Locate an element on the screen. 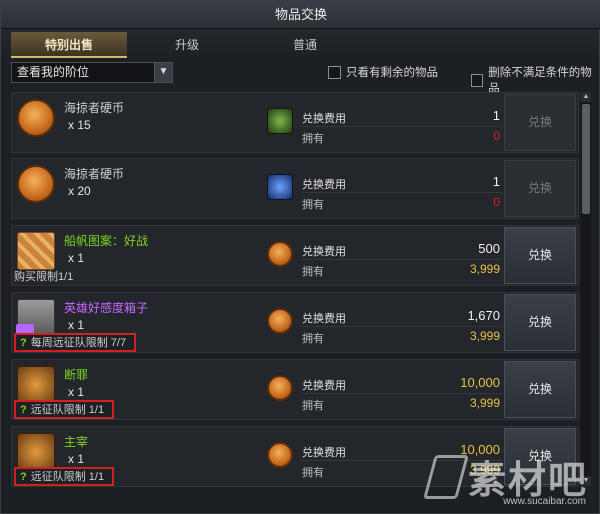 This screenshot has width=600, height=514. cost-value: 10,000 is located at coordinates (480, 382).